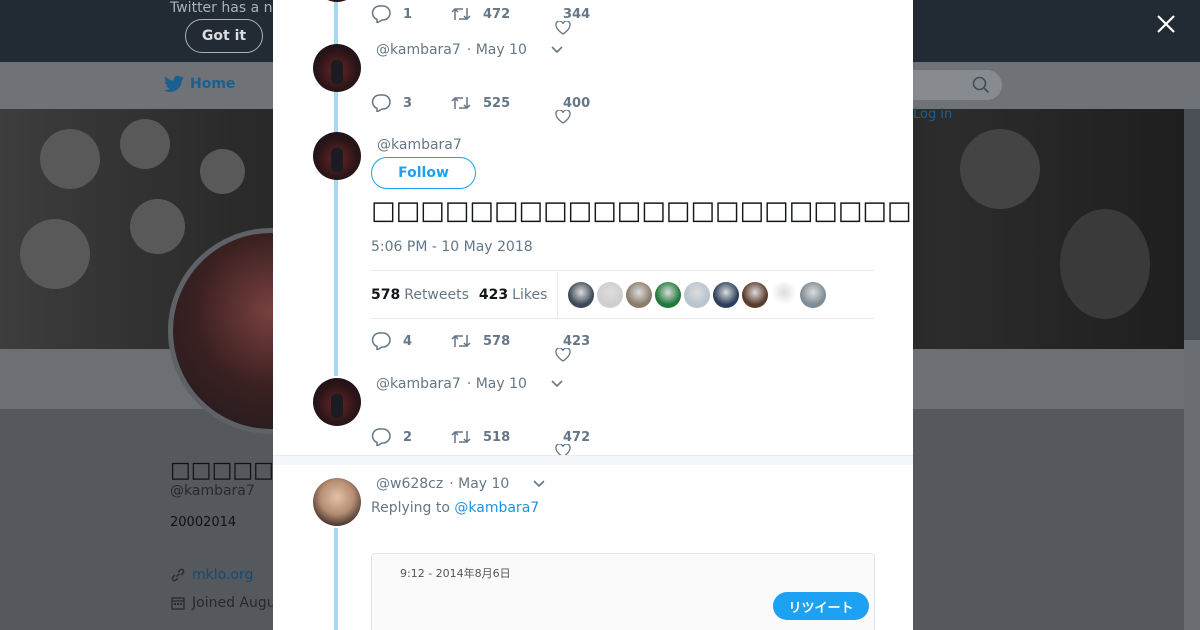 The width and height of the screenshot is (1200, 630). I want to click on embedded-tweet-time: 9:12 - 2014年8月6日, so click(455, 573).